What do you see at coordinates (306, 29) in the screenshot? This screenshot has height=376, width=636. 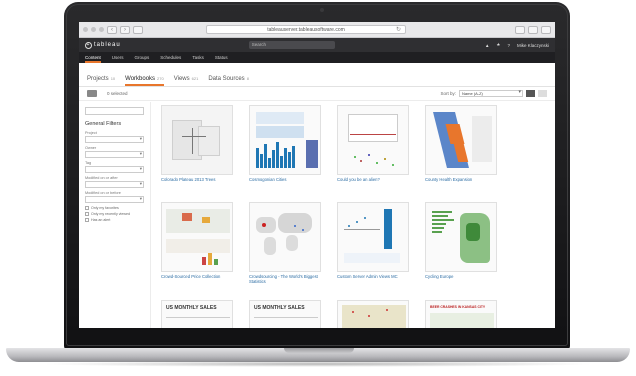 I see `address-bar: tableauserver.tableausoftware.com ↻` at bounding box center [306, 29].